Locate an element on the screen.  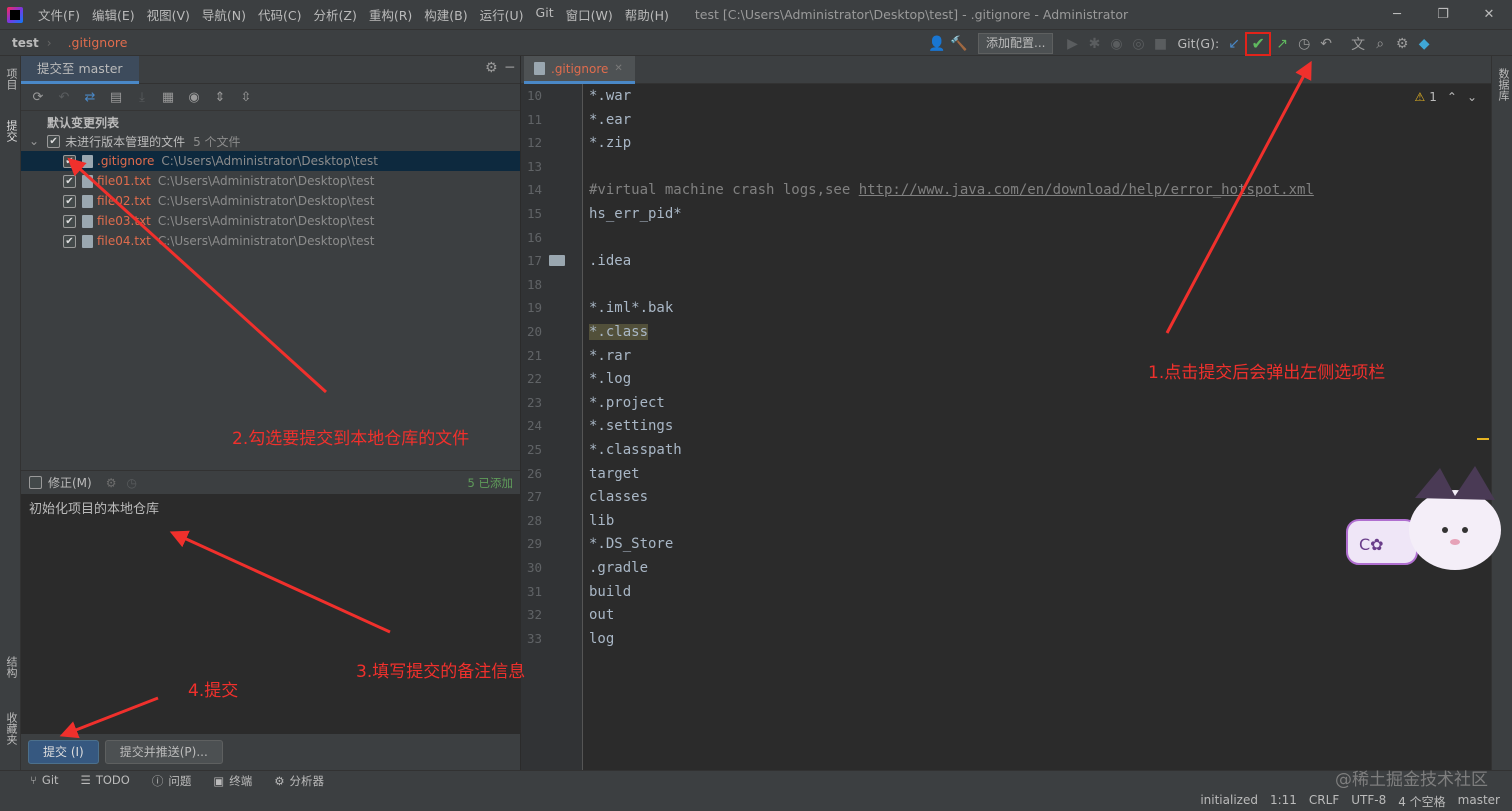
git-push-icon: ↗ is located at coordinates (1282, 44).